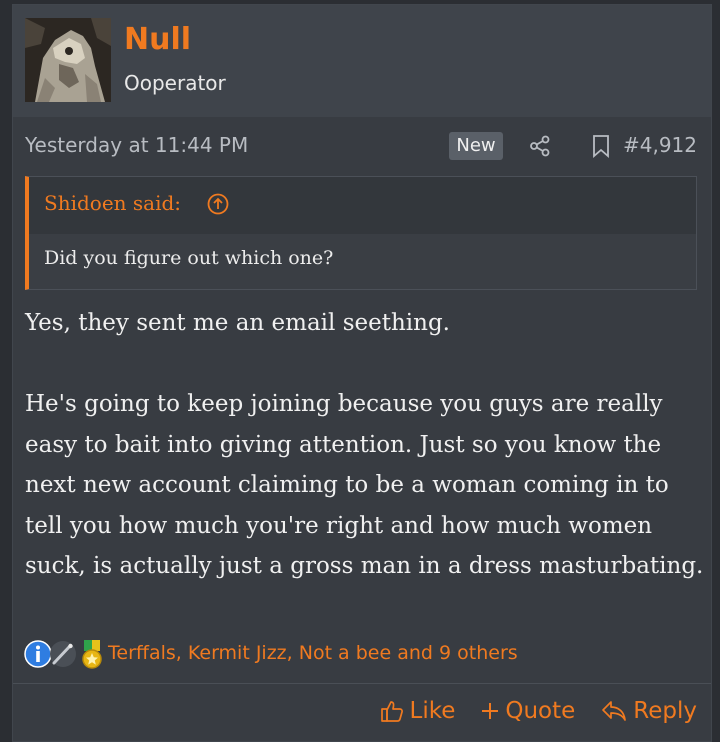  I want to click on avatar, so click(68, 60).